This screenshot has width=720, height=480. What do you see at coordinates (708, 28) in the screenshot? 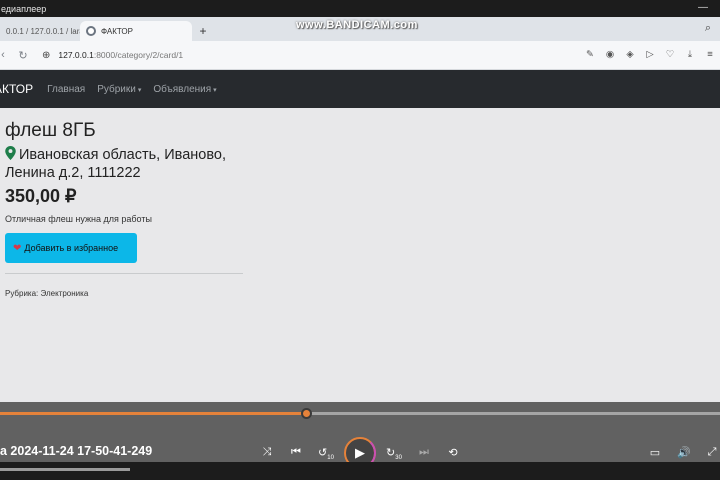
I see `search-icon: ⌕` at bounding box center [708, 28].